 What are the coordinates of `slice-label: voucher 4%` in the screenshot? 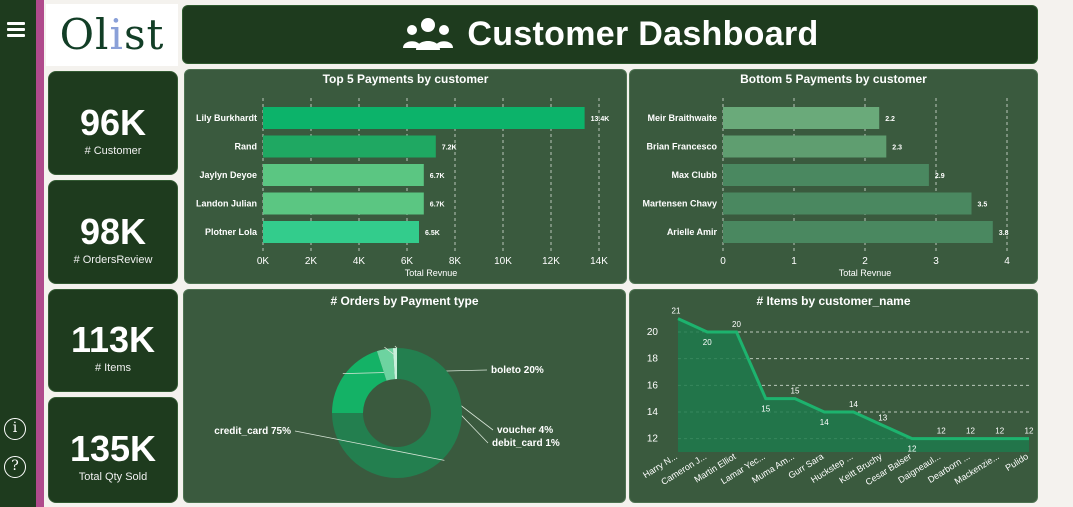 It's located at (525, 430).